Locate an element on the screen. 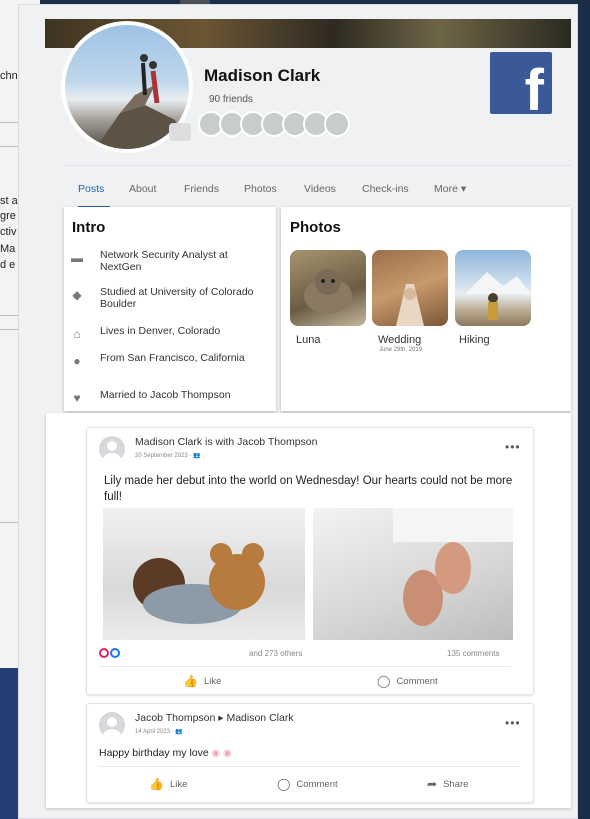 The width and height of the screenshot is (590, 819). tab-about: About is located at coordinates (142, 189).